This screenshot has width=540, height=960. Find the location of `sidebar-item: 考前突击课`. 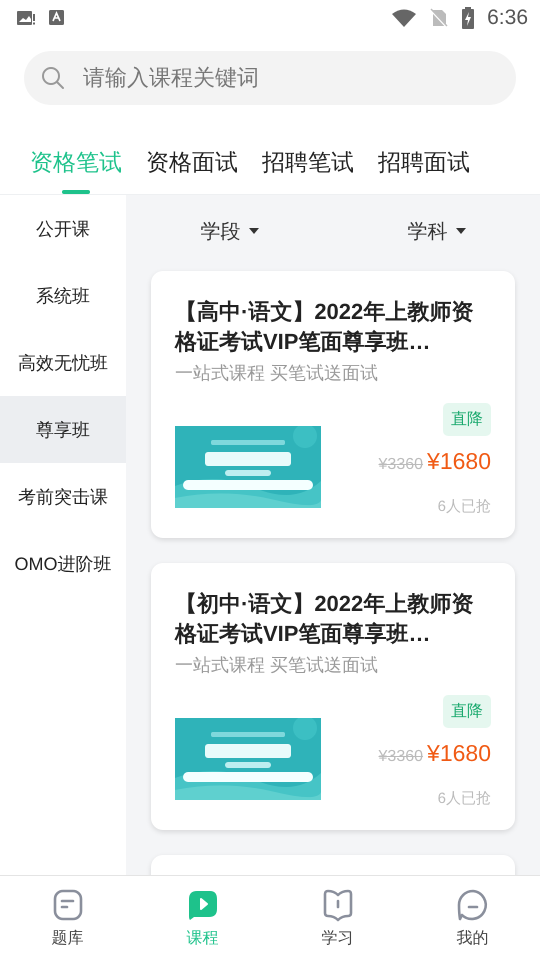

sidebar-item: 考前突击课 is located at coordinates (63, 496).